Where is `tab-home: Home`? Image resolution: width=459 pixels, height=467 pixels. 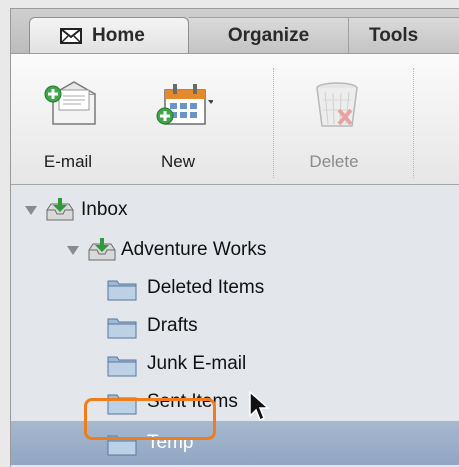 tab-home: Home is located at coordinates (109, 35).